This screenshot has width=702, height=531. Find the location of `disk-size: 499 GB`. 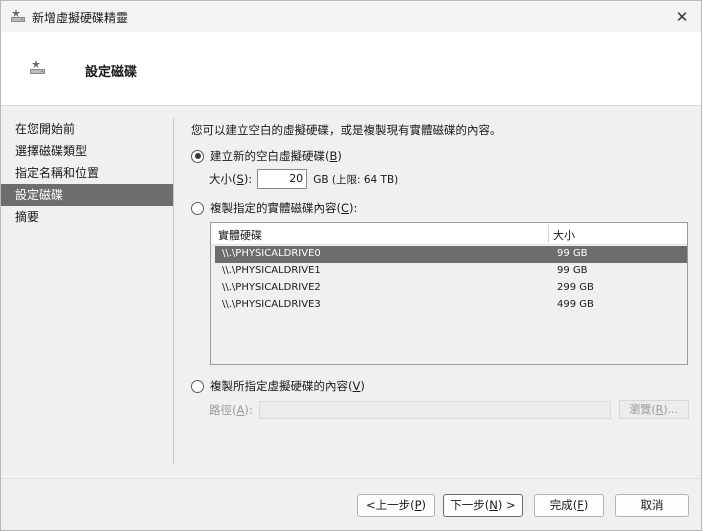

disk-size: 499 GB is located at coordinates (575, 304).